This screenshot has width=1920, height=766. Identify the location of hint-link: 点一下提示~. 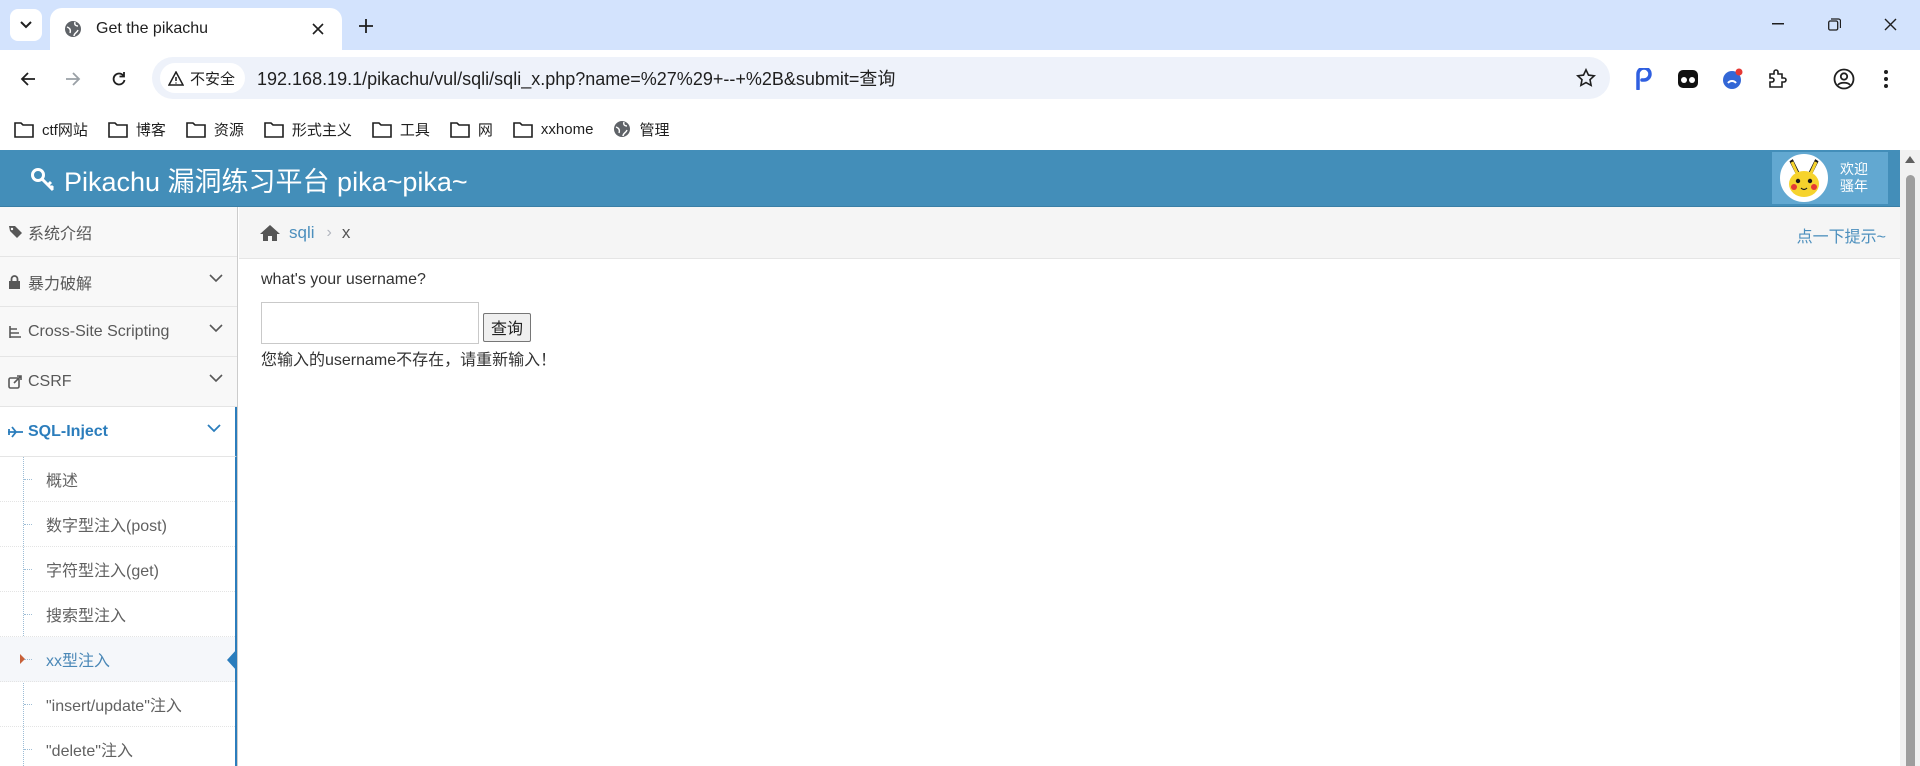
(1841, 235).